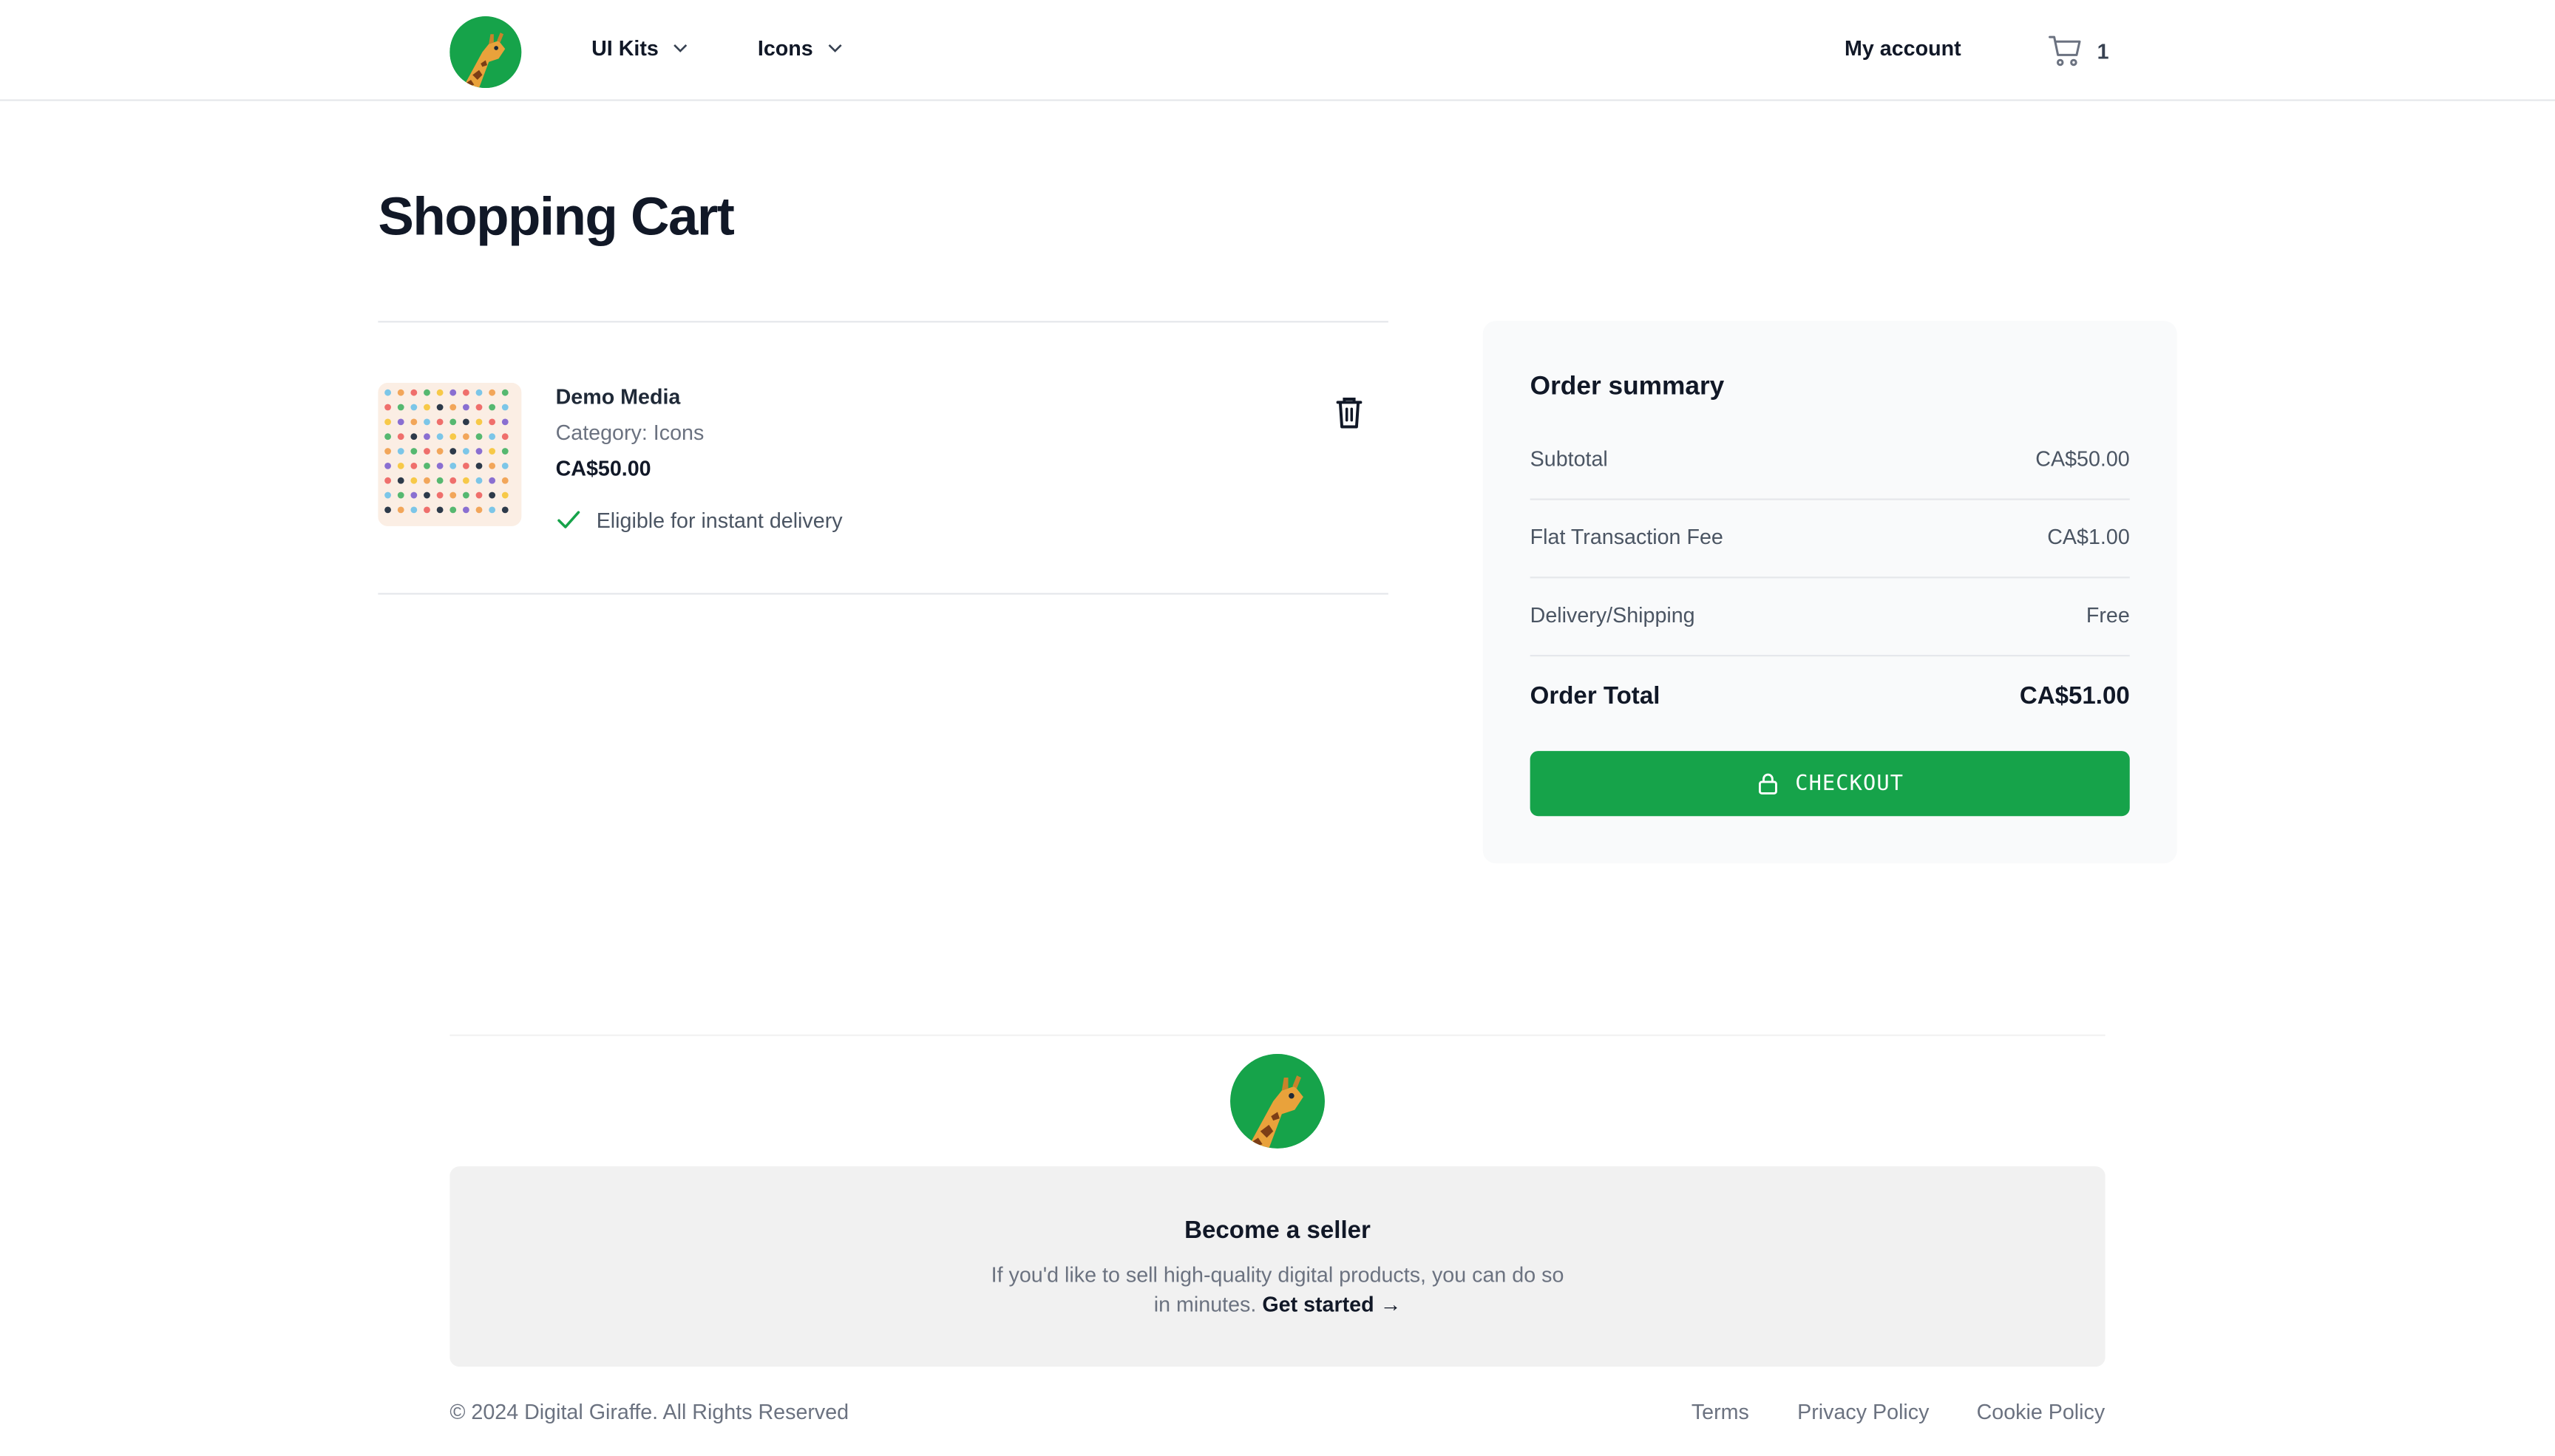  What do you see at coordinates (2088, 536) in the screenshot?
I see `transaction-fee-value: CA$1.00` at bounding box center [2088, 536].